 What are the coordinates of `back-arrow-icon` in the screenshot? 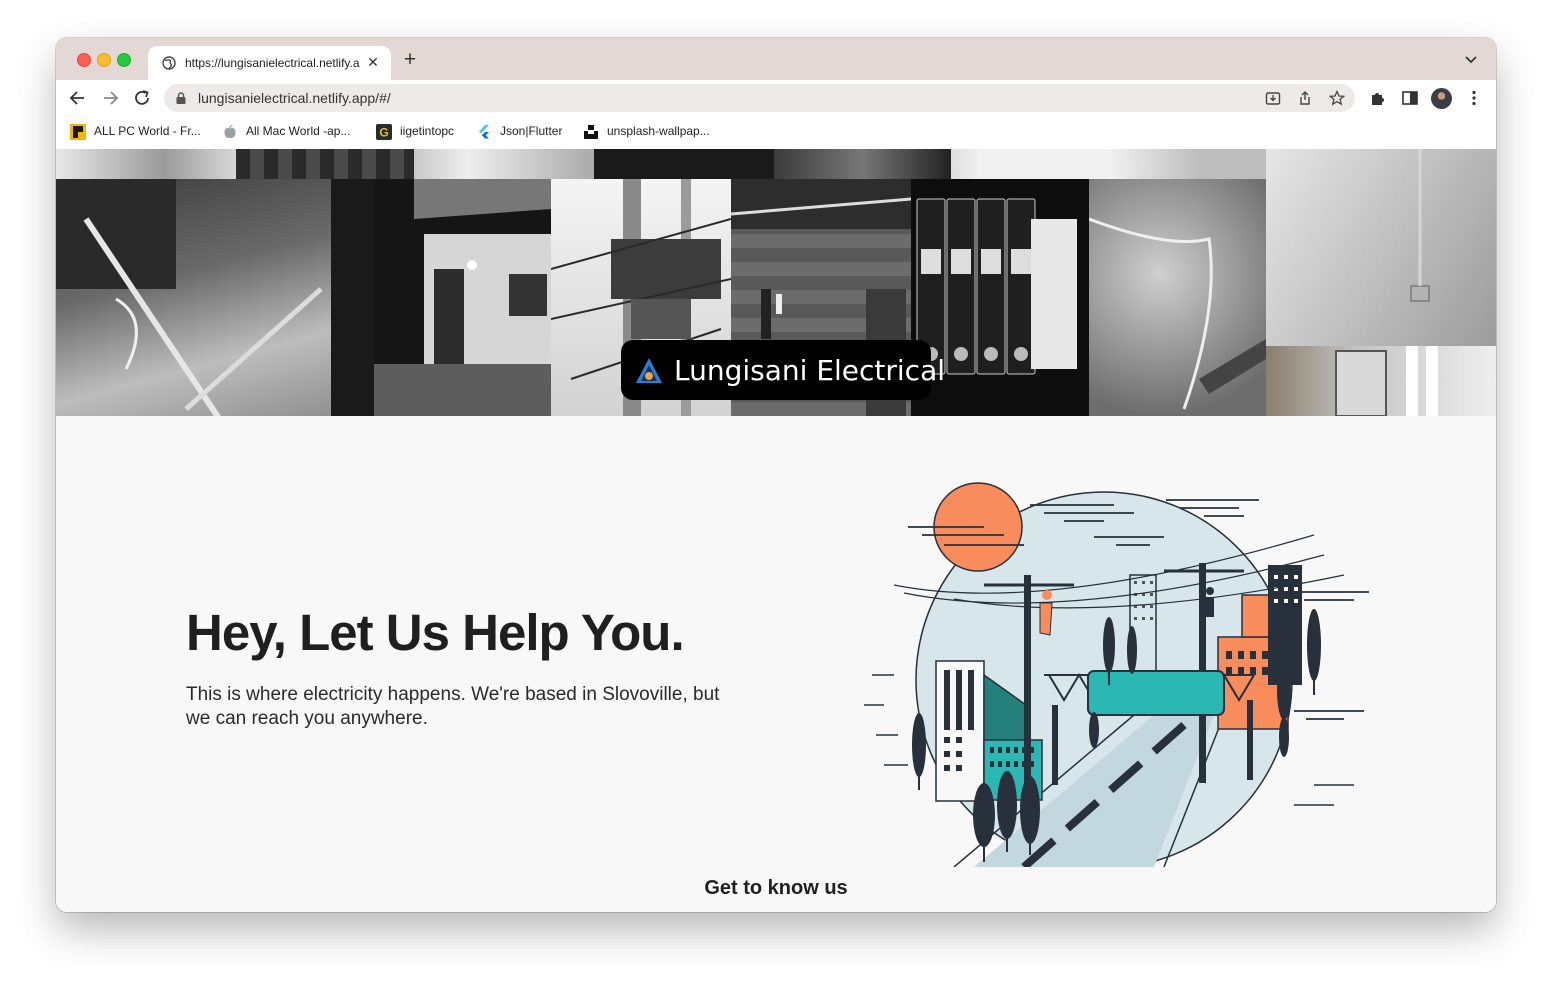 It's located at (78, 98).